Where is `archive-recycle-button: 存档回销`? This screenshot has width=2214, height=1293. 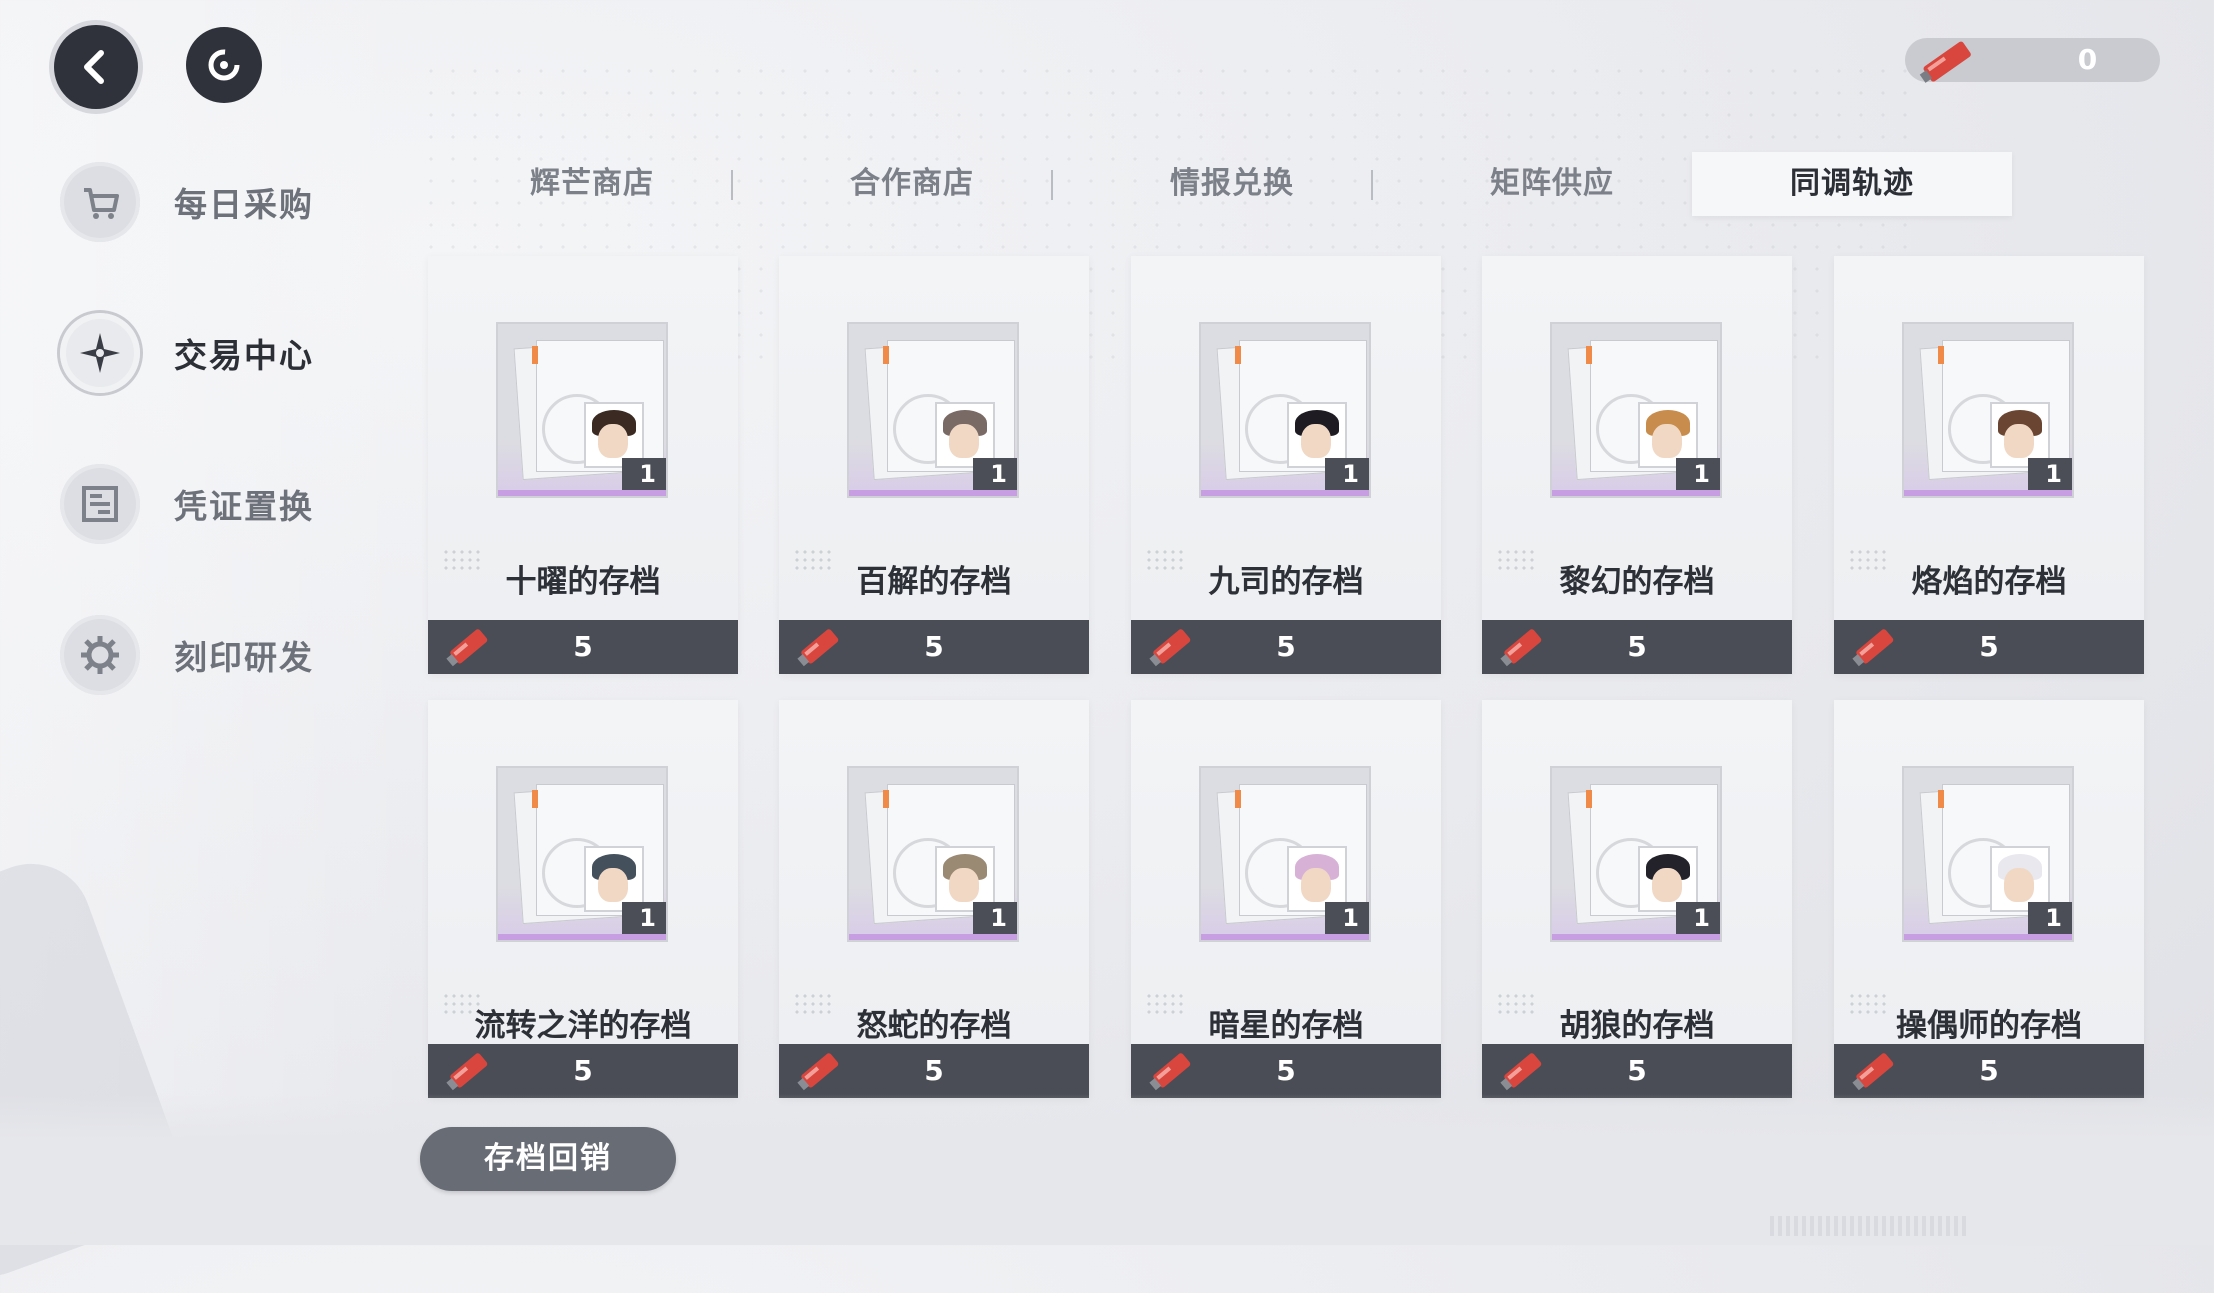
archive-recycle-button: 存档回销 is located at coordinates (548, 1159).